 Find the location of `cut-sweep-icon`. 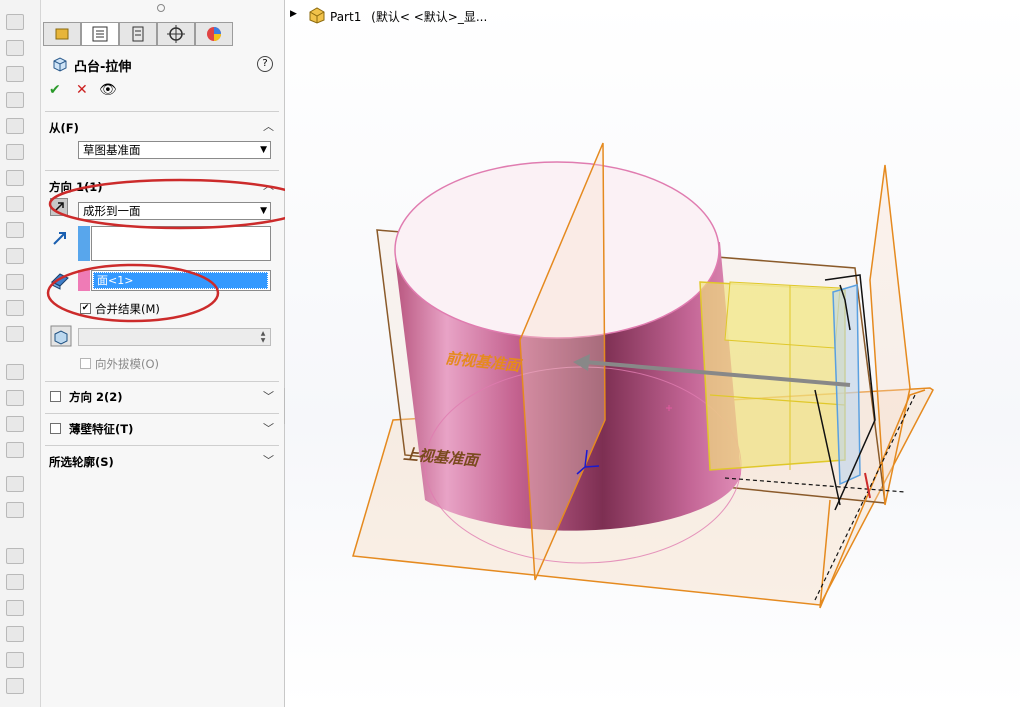

cut-sweep-icon is located at coordinates (15, 230).